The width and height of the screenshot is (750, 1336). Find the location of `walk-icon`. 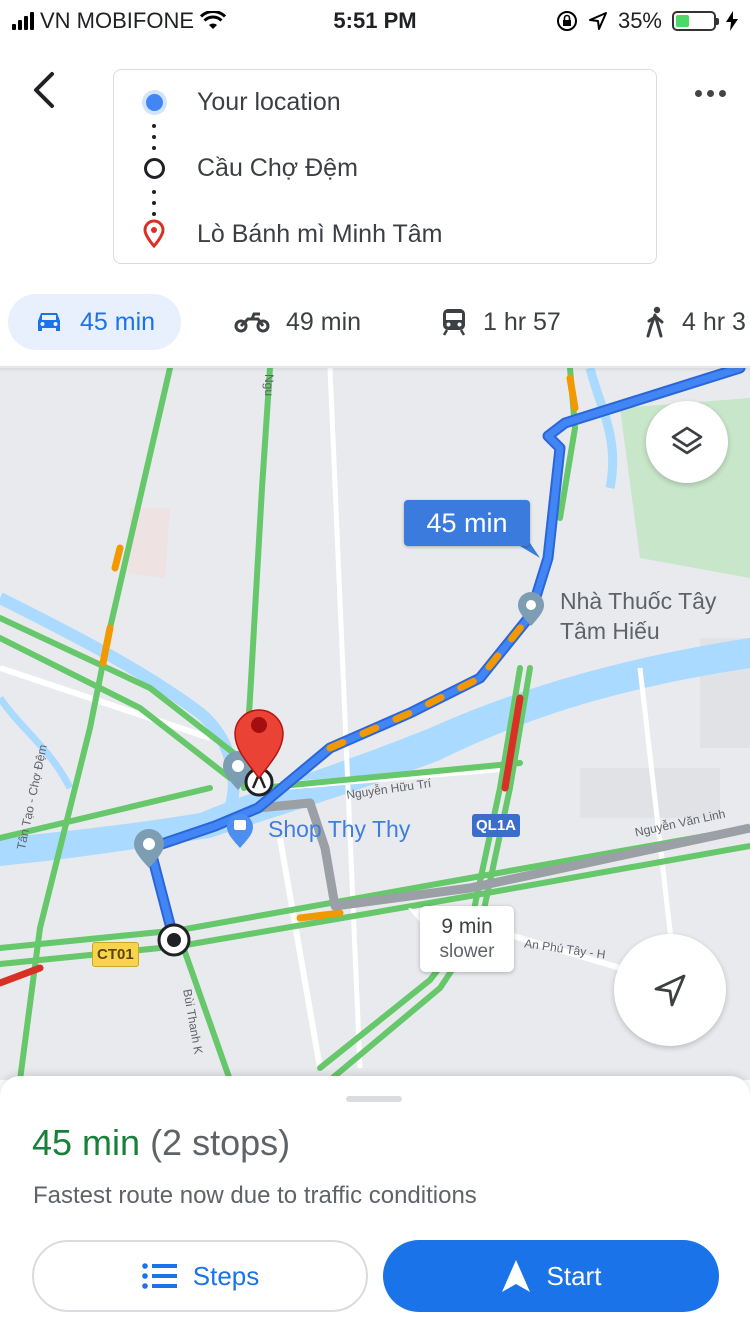

walk-icon is located at coordinates (655, 322).